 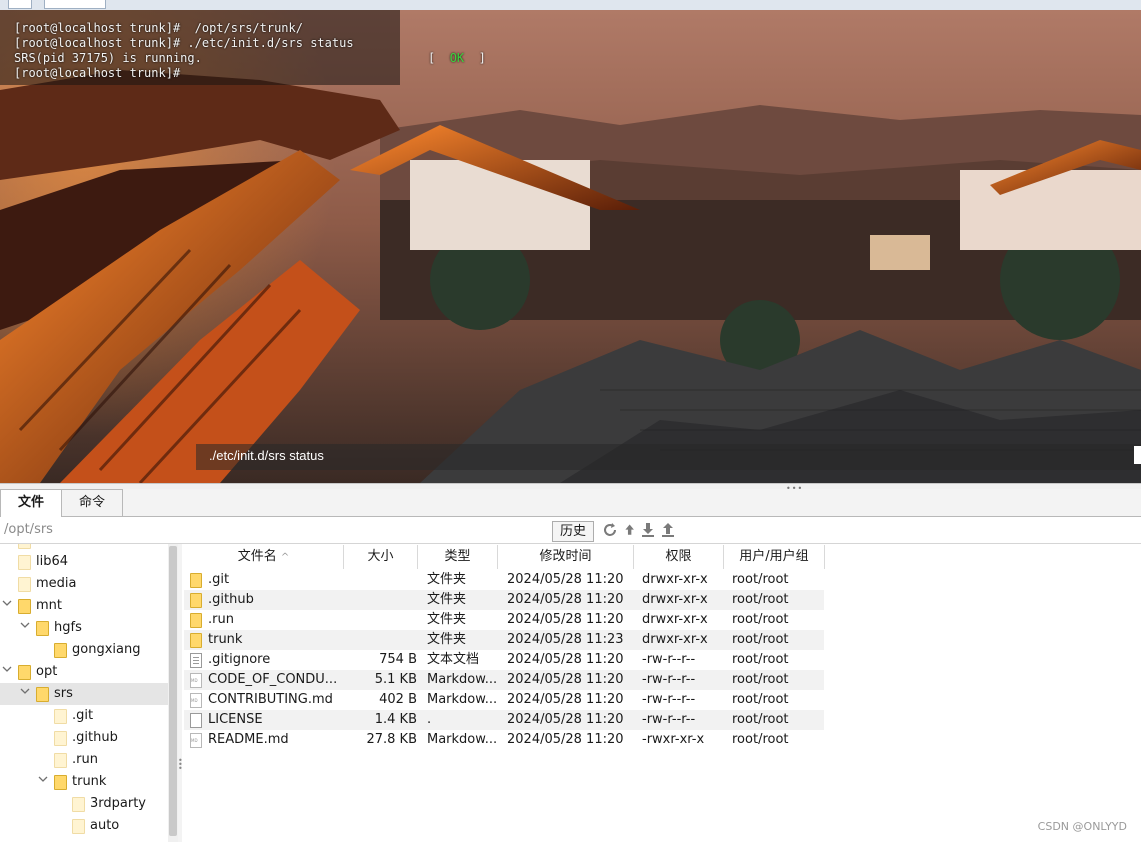 I want to click on tree-scrollbar-thumb, so click(x=173, y=691).